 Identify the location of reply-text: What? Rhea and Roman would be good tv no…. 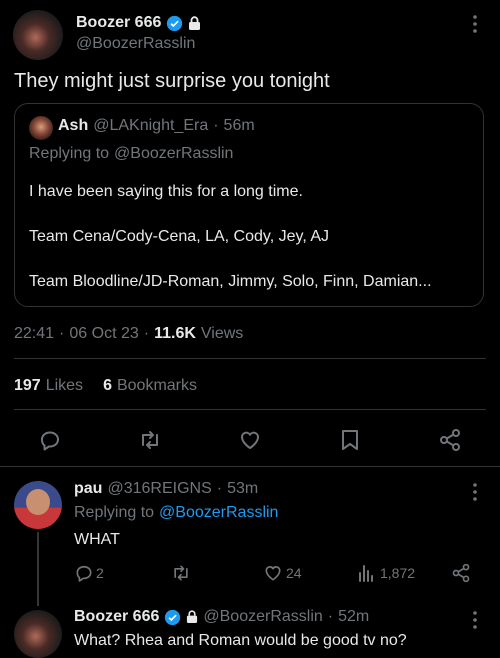
(240, 640).